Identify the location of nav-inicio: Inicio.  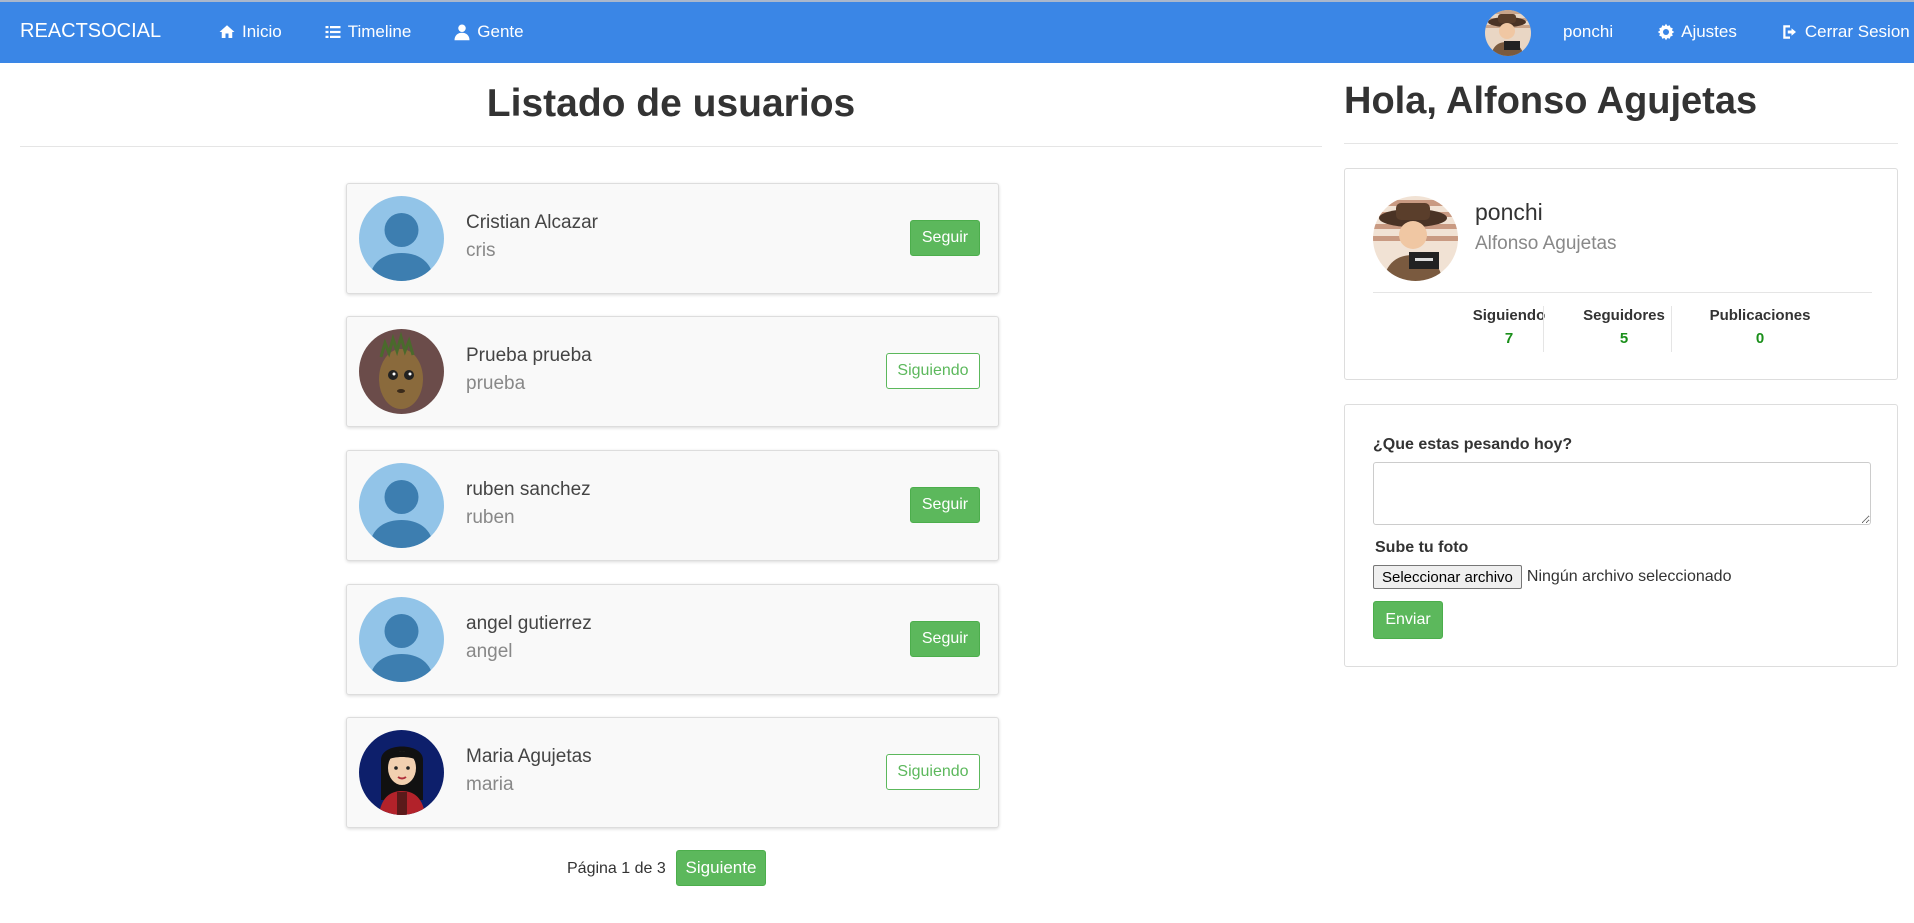
(250, 32).